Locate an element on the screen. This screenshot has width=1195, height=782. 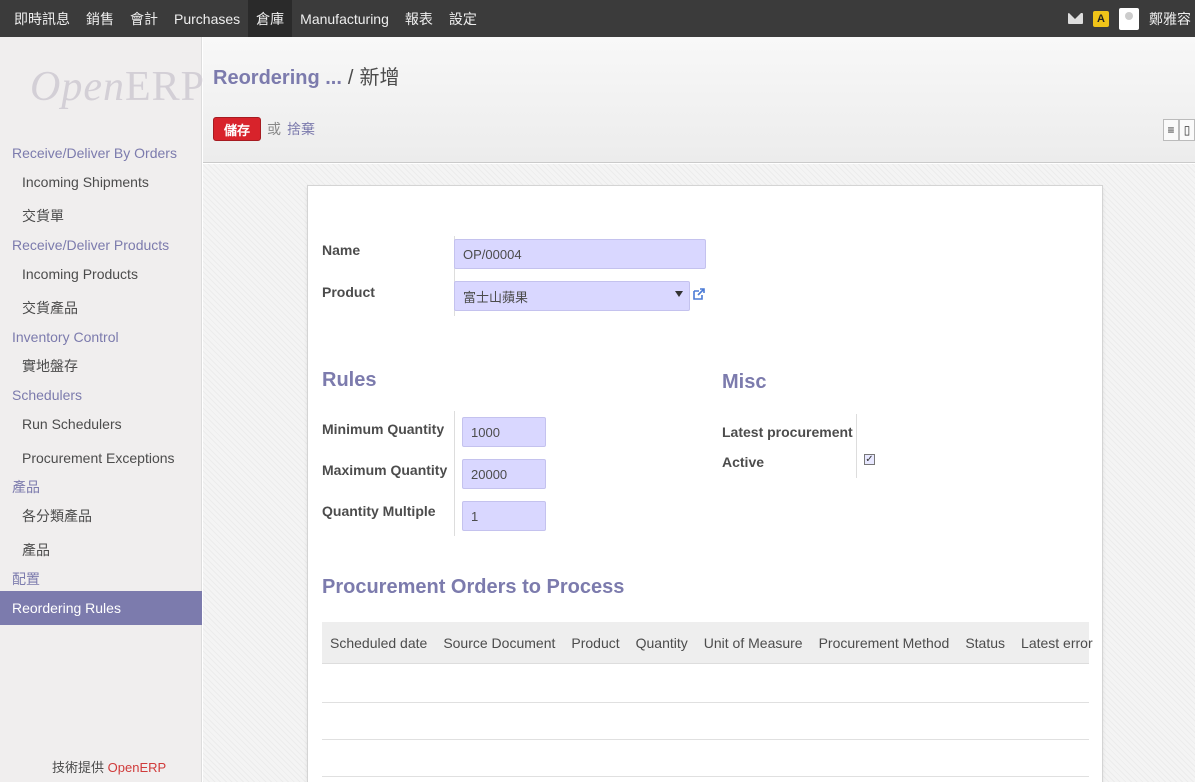
col-unit-of-measure: Unit of Measure is located at coordinates (753, 643).